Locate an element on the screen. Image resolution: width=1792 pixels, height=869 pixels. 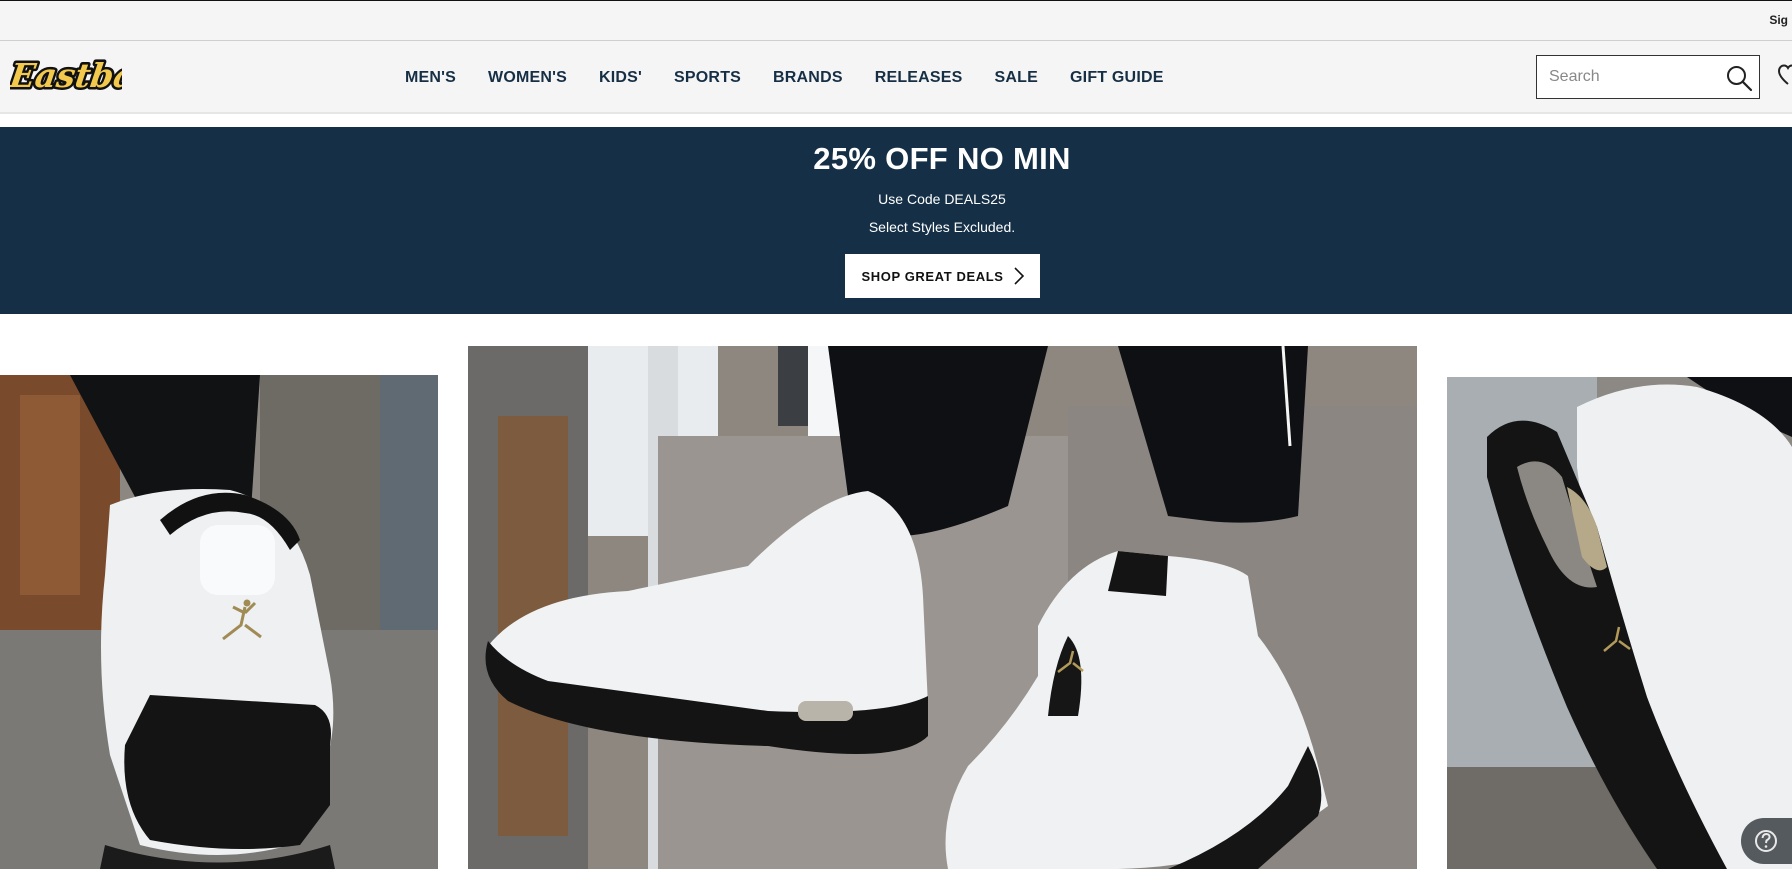
svg-text: Eastbay is located at coordinates (66, 75).